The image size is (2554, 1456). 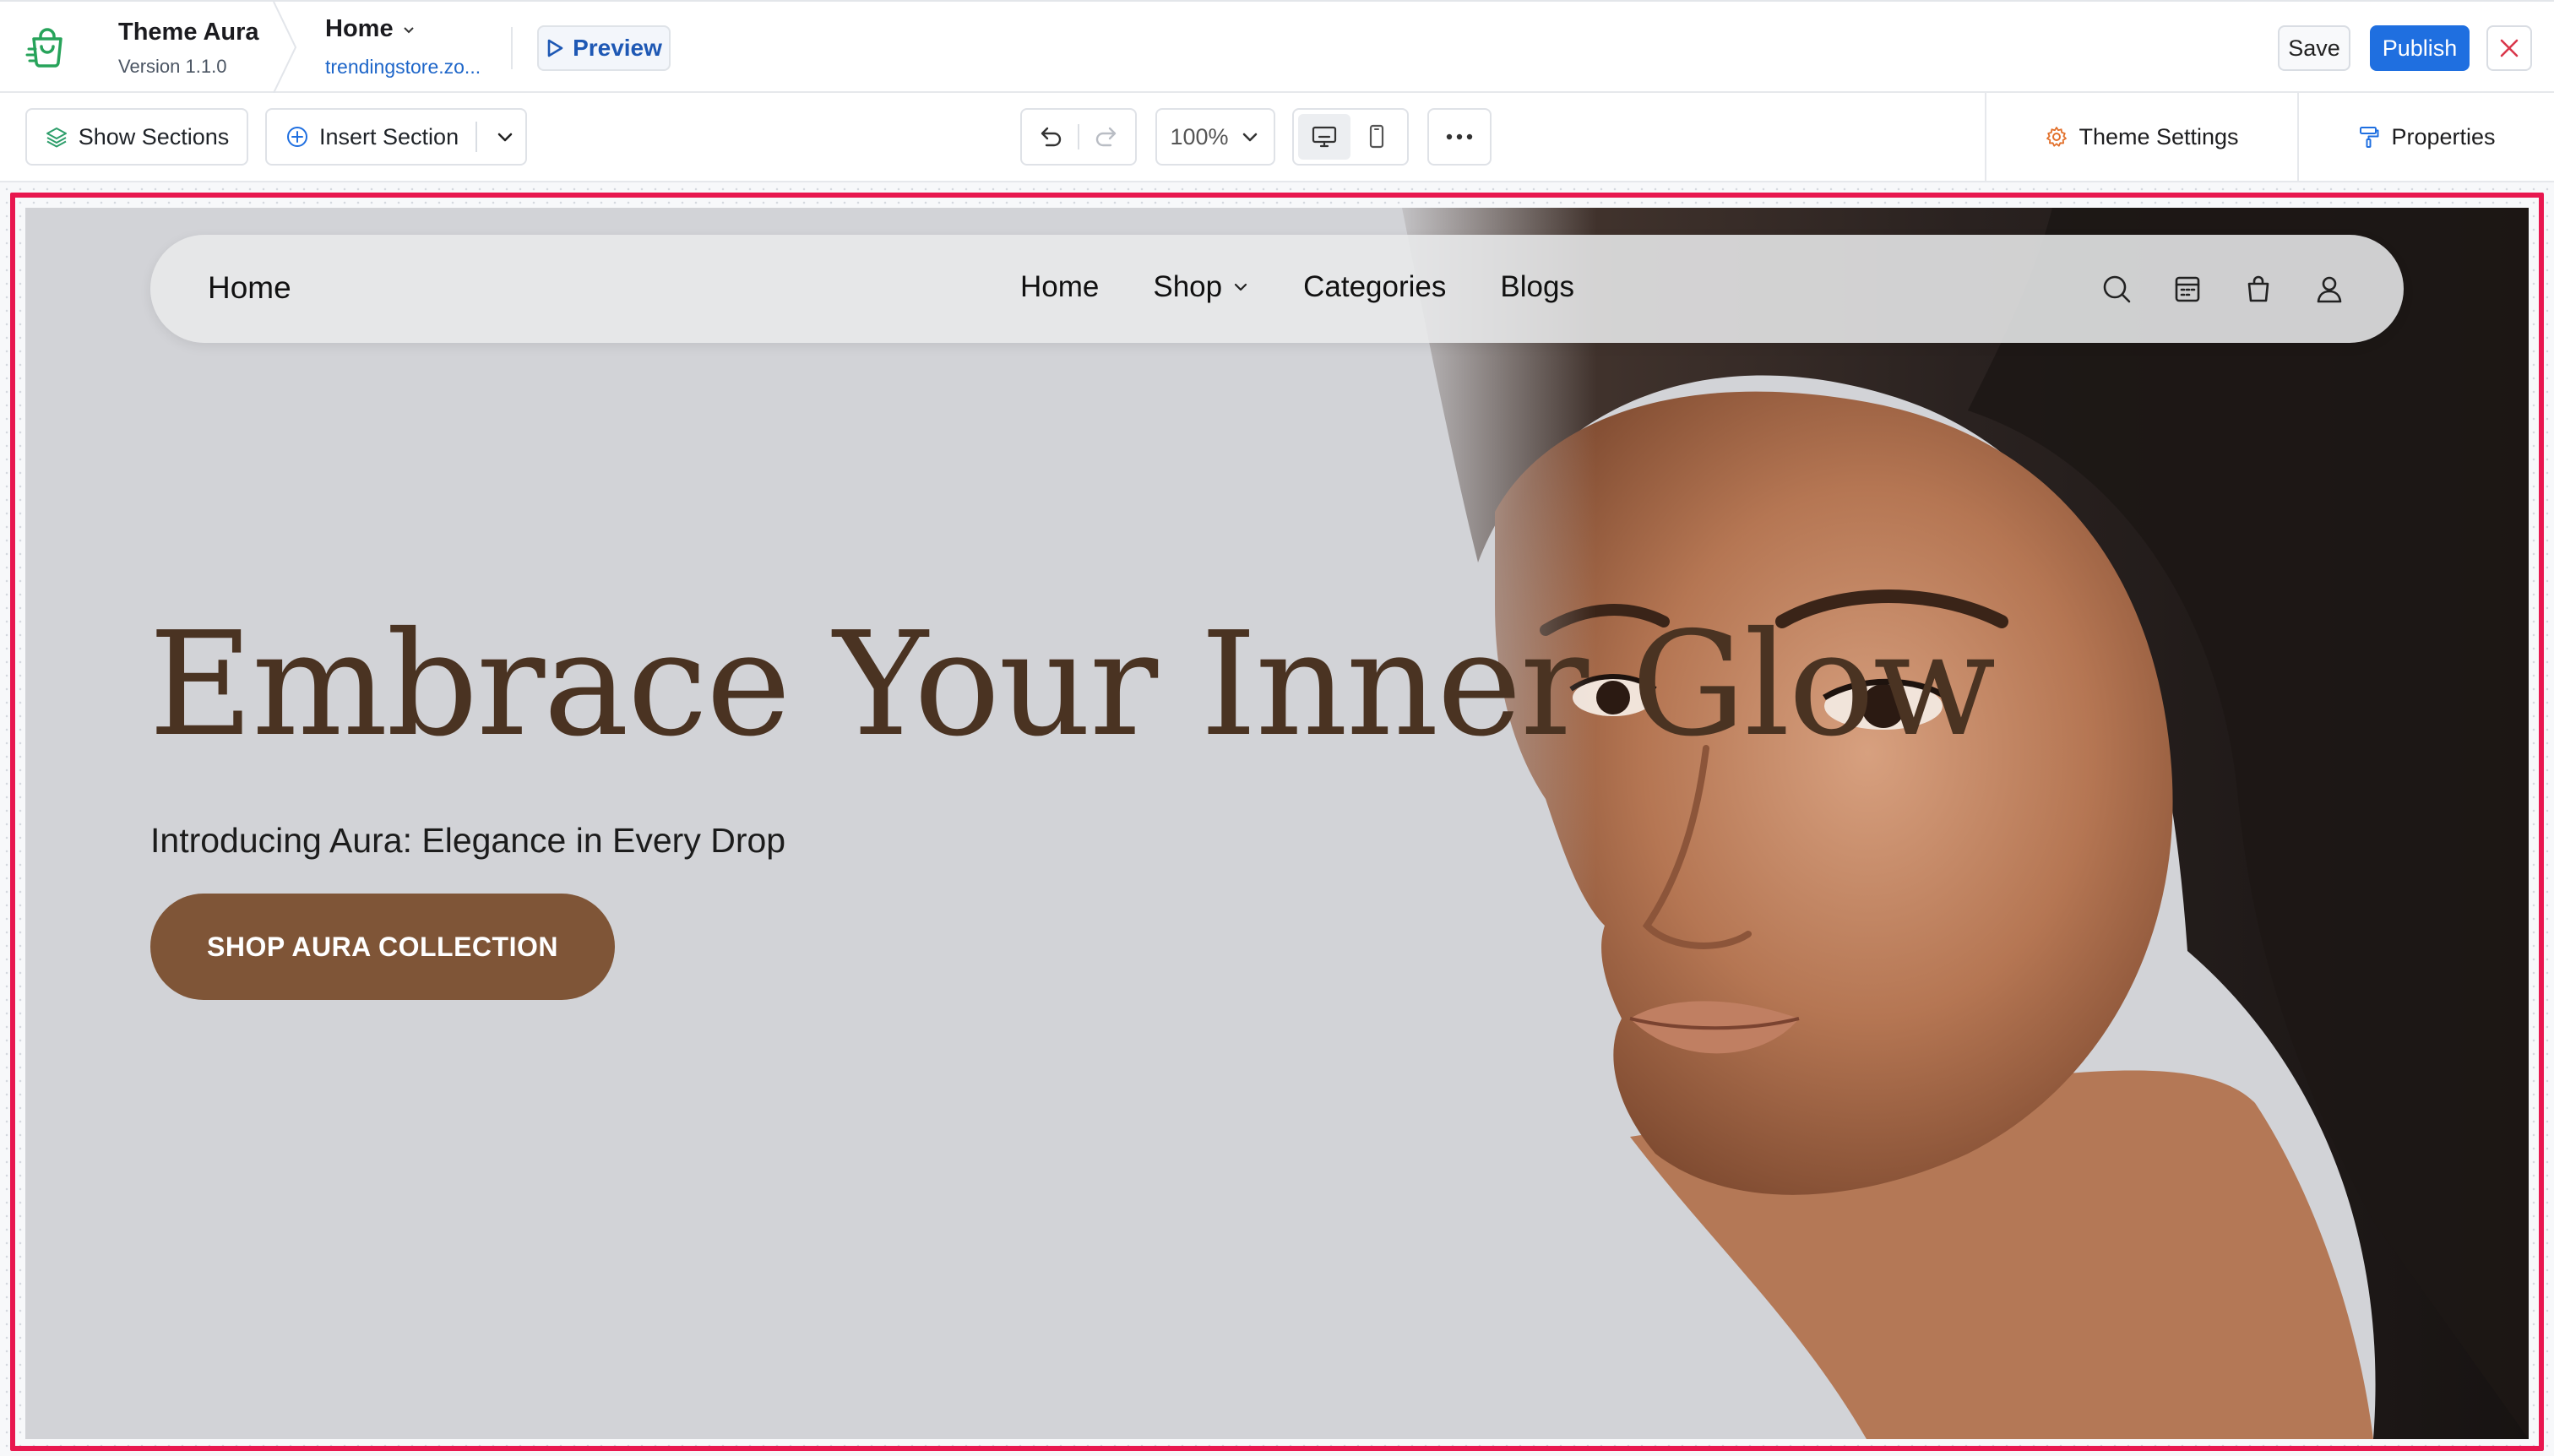 I want to click on preview-label: Preview, so click(x=617, y=48).